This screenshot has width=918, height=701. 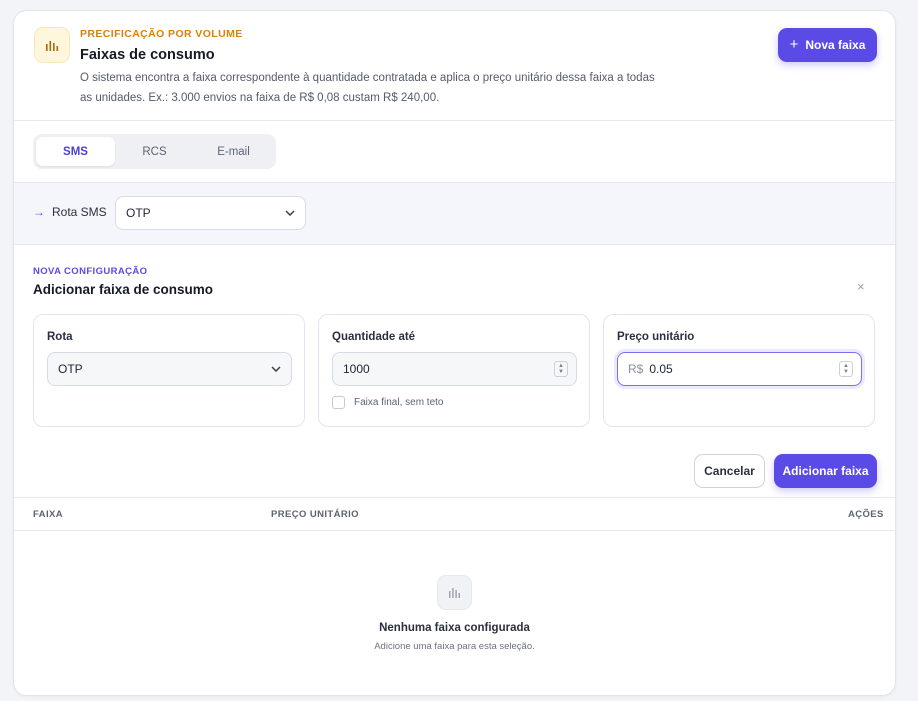 I want to click on cancel-button: Cancelar, so click(x=729, y=471).